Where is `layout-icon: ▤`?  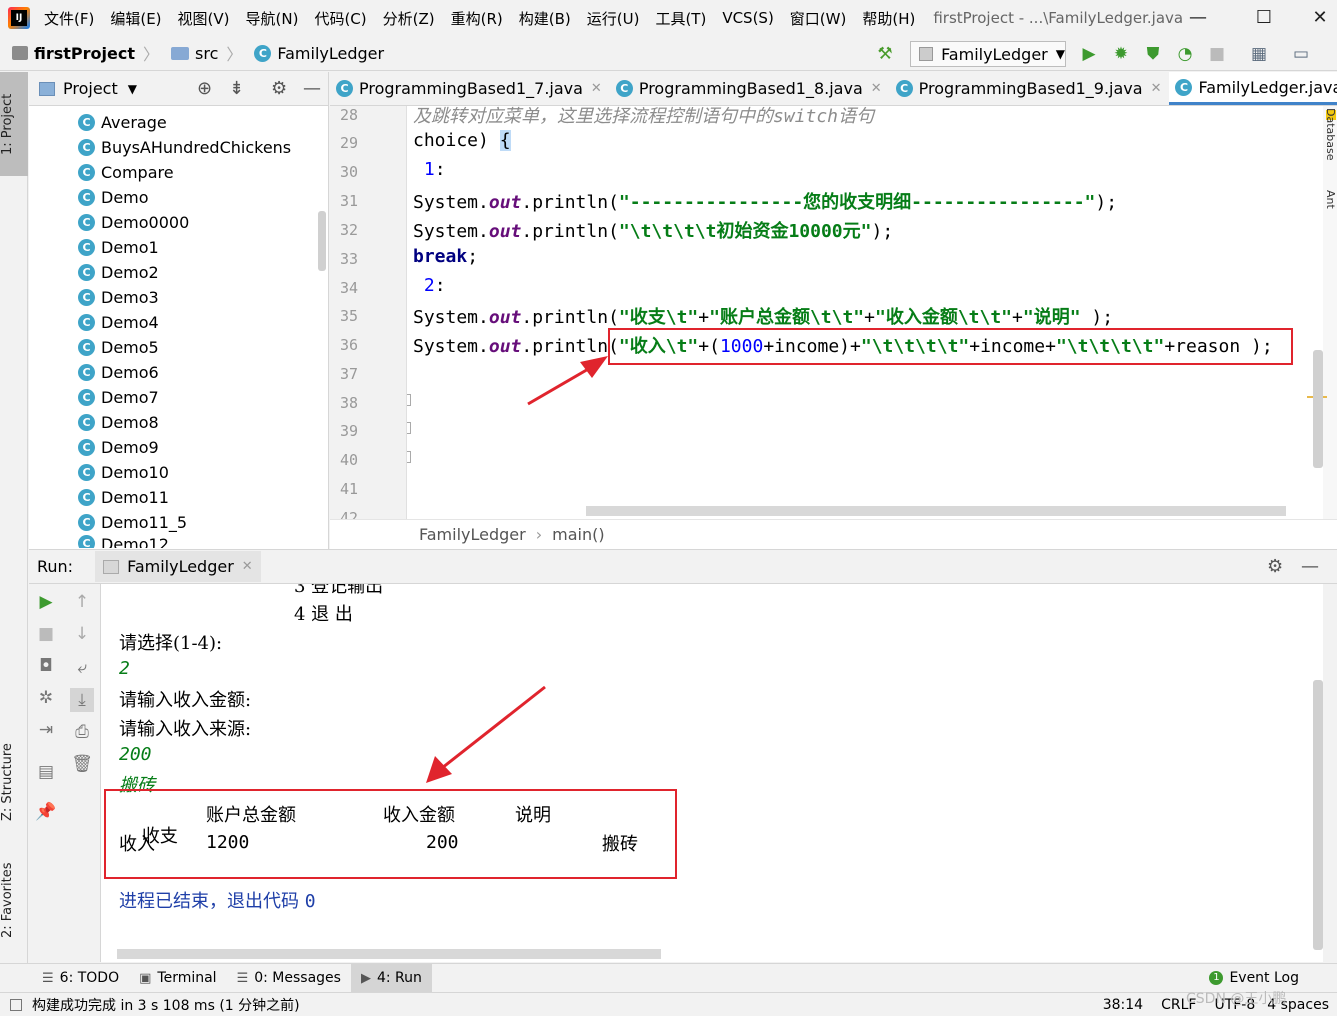
layout-icon: ▤ is located at coordinates (46, 772).